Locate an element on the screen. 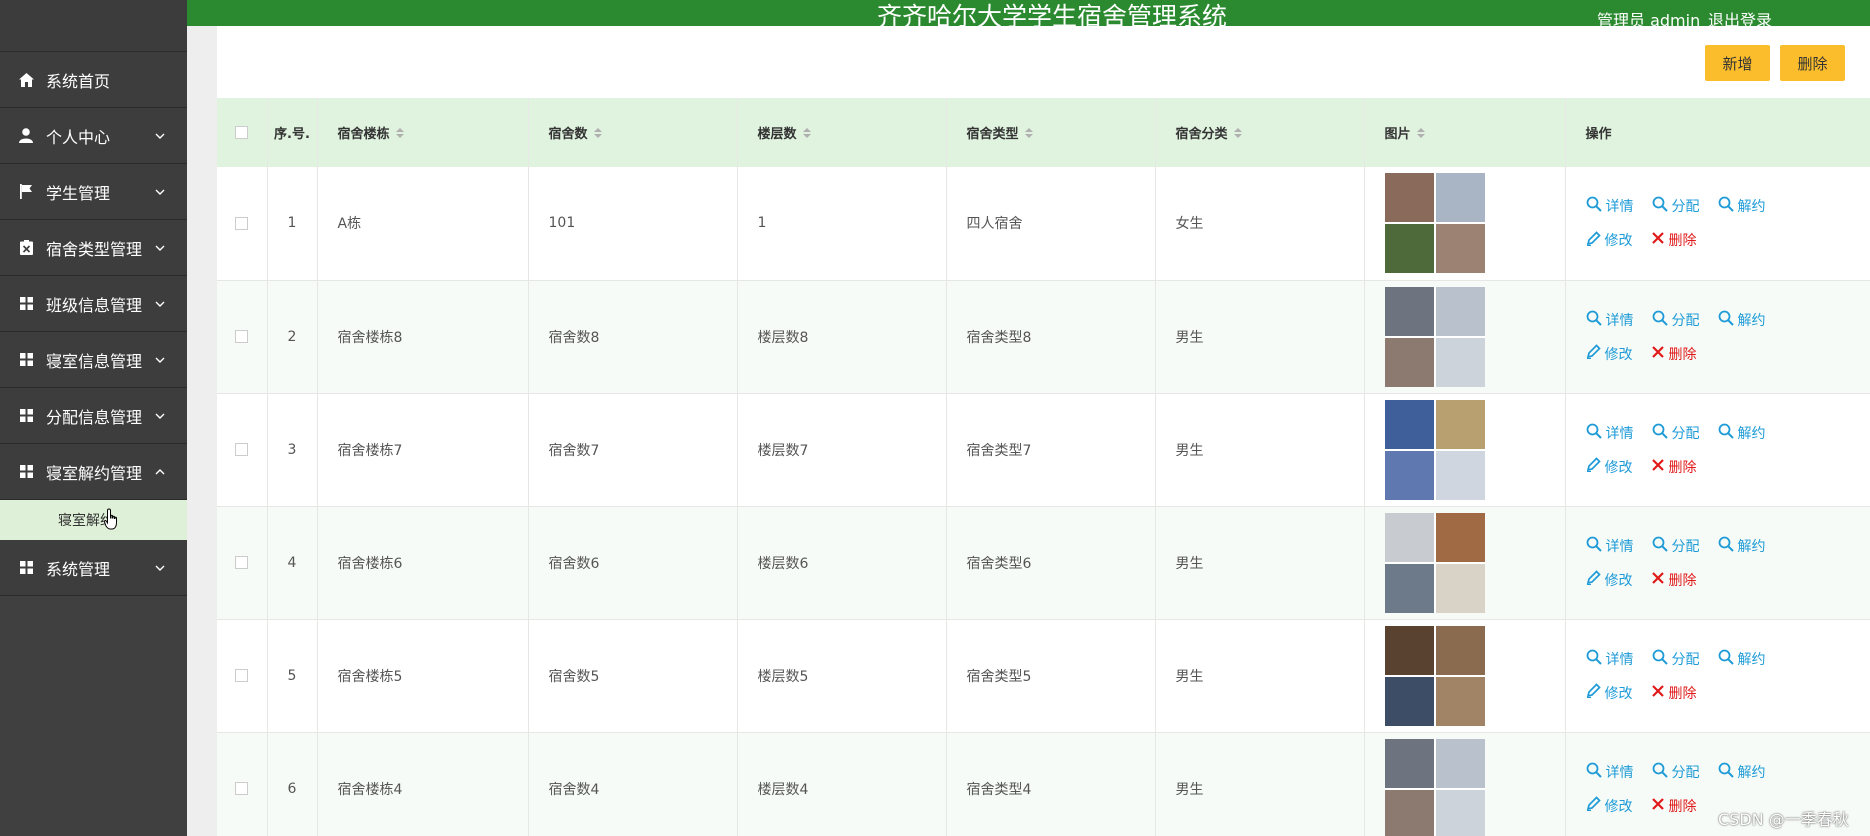  cell-photo is located at coordinates (1465, 337).